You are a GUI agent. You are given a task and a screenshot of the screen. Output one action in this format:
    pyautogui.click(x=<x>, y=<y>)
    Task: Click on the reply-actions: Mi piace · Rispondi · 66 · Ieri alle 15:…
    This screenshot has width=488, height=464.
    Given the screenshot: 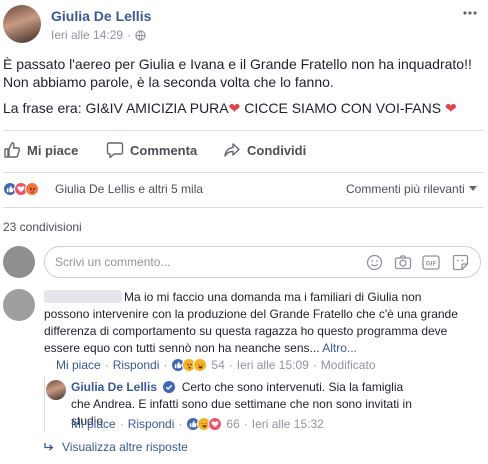 What is the action you would take?
    pyautogui.click(x=197, y=424)
    